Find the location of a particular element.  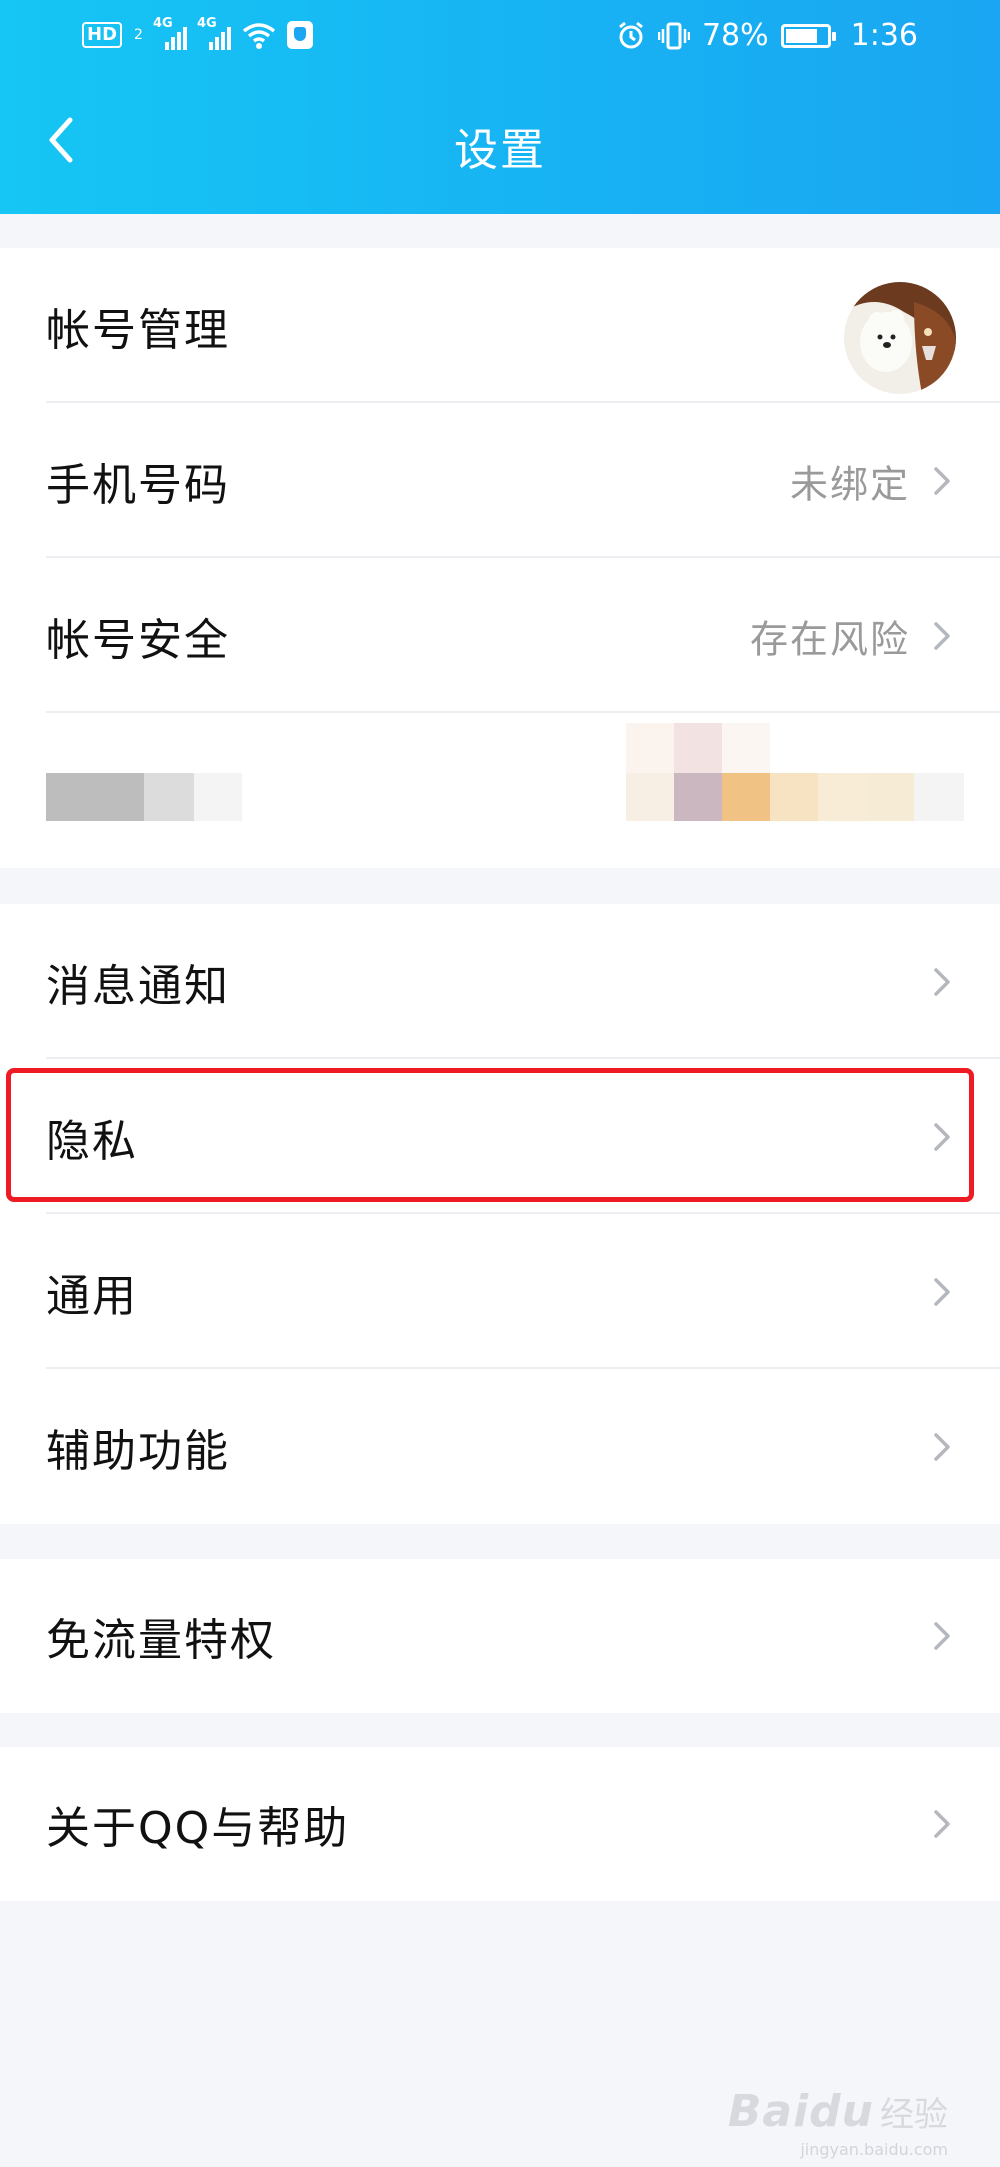

sim-number: 2 is located at coordinates (138, 35).